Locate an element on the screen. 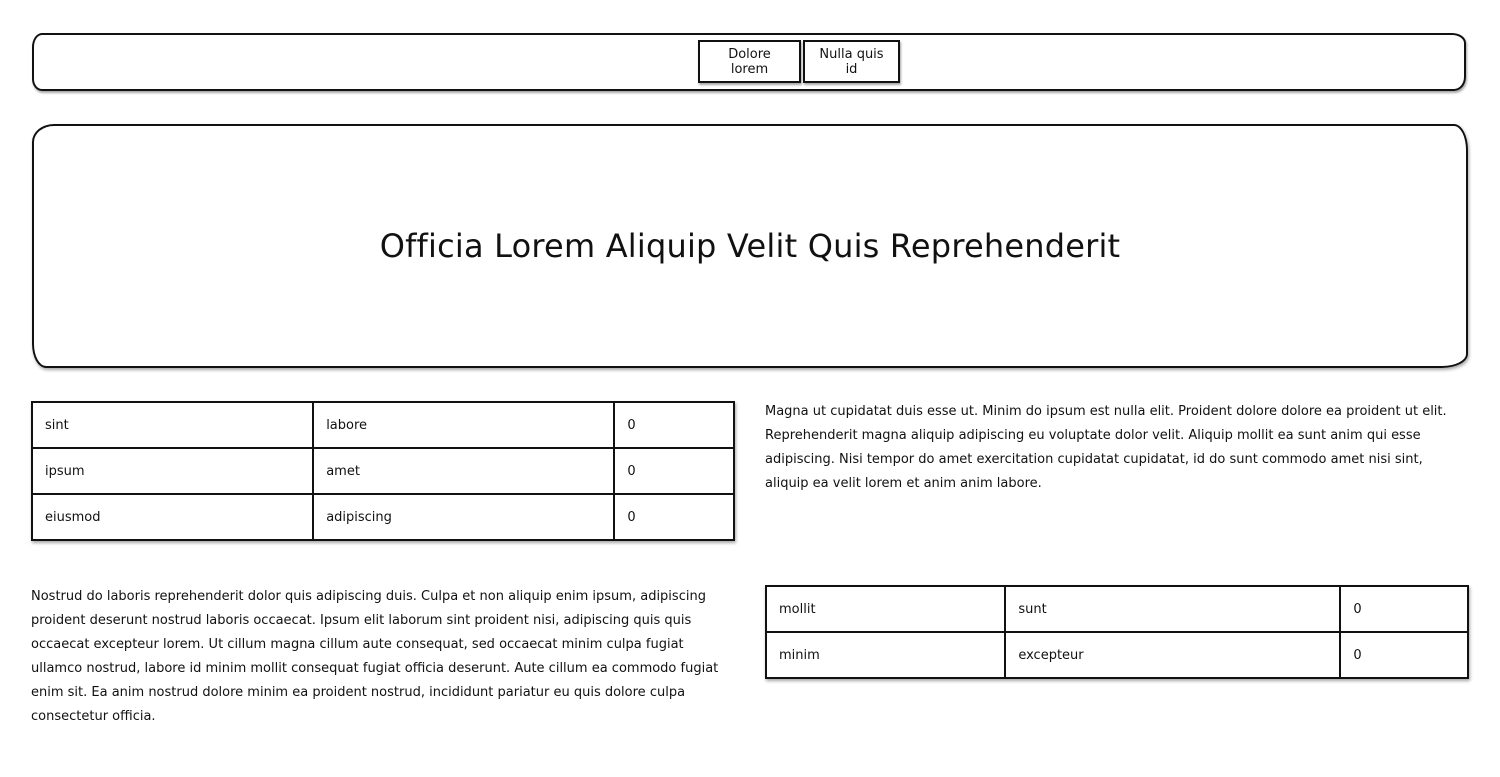 Image resolution: width=1500 pixels, height=777 pixels. table-row: mollit sunt 0 is located at coordinates (1116, 609).